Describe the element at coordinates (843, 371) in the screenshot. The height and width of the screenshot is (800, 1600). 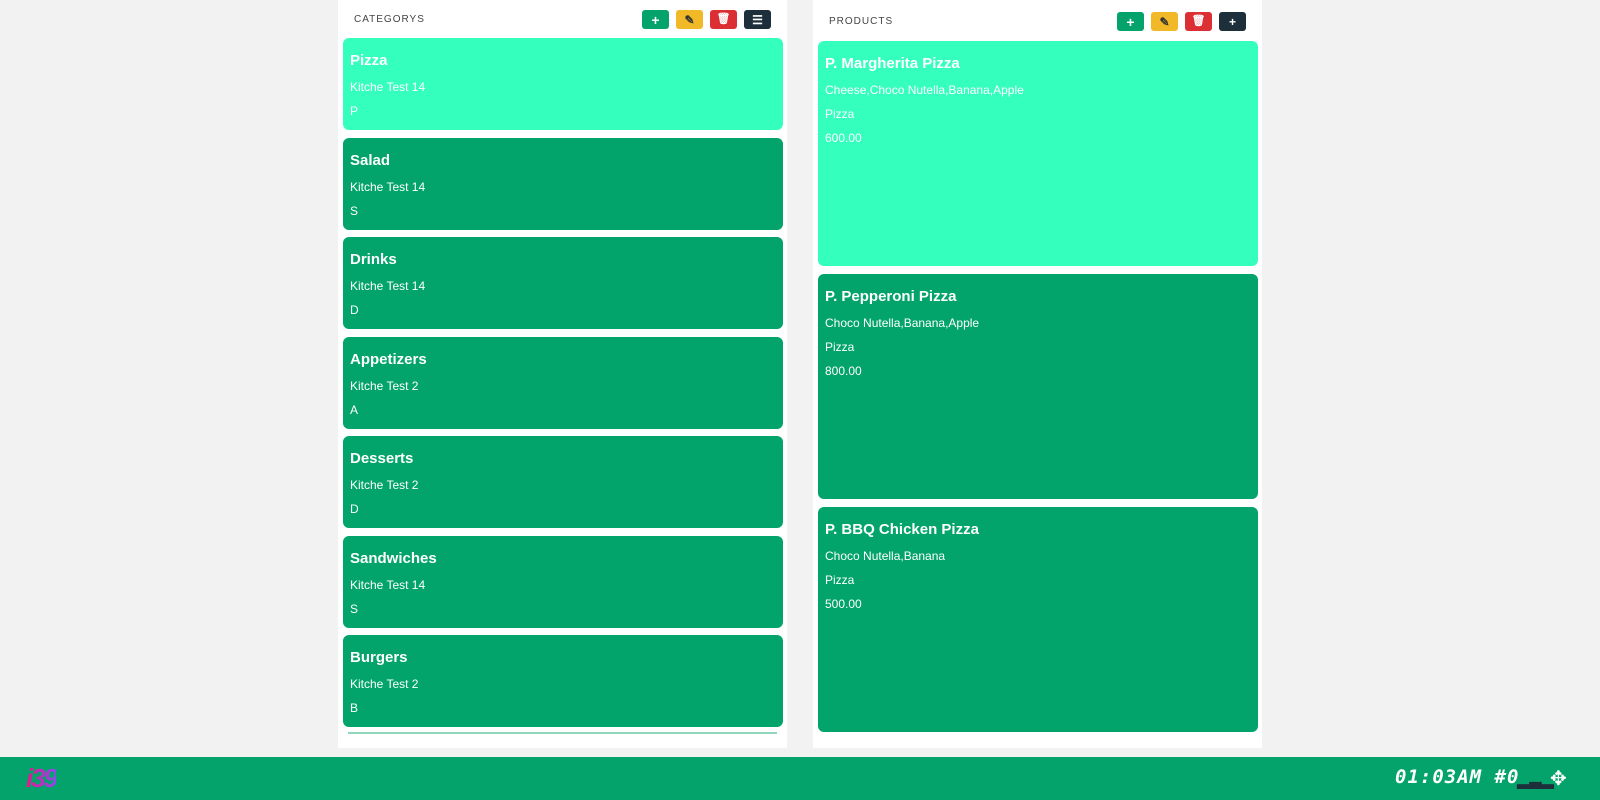
I see `product-price: 800.00` at that location.